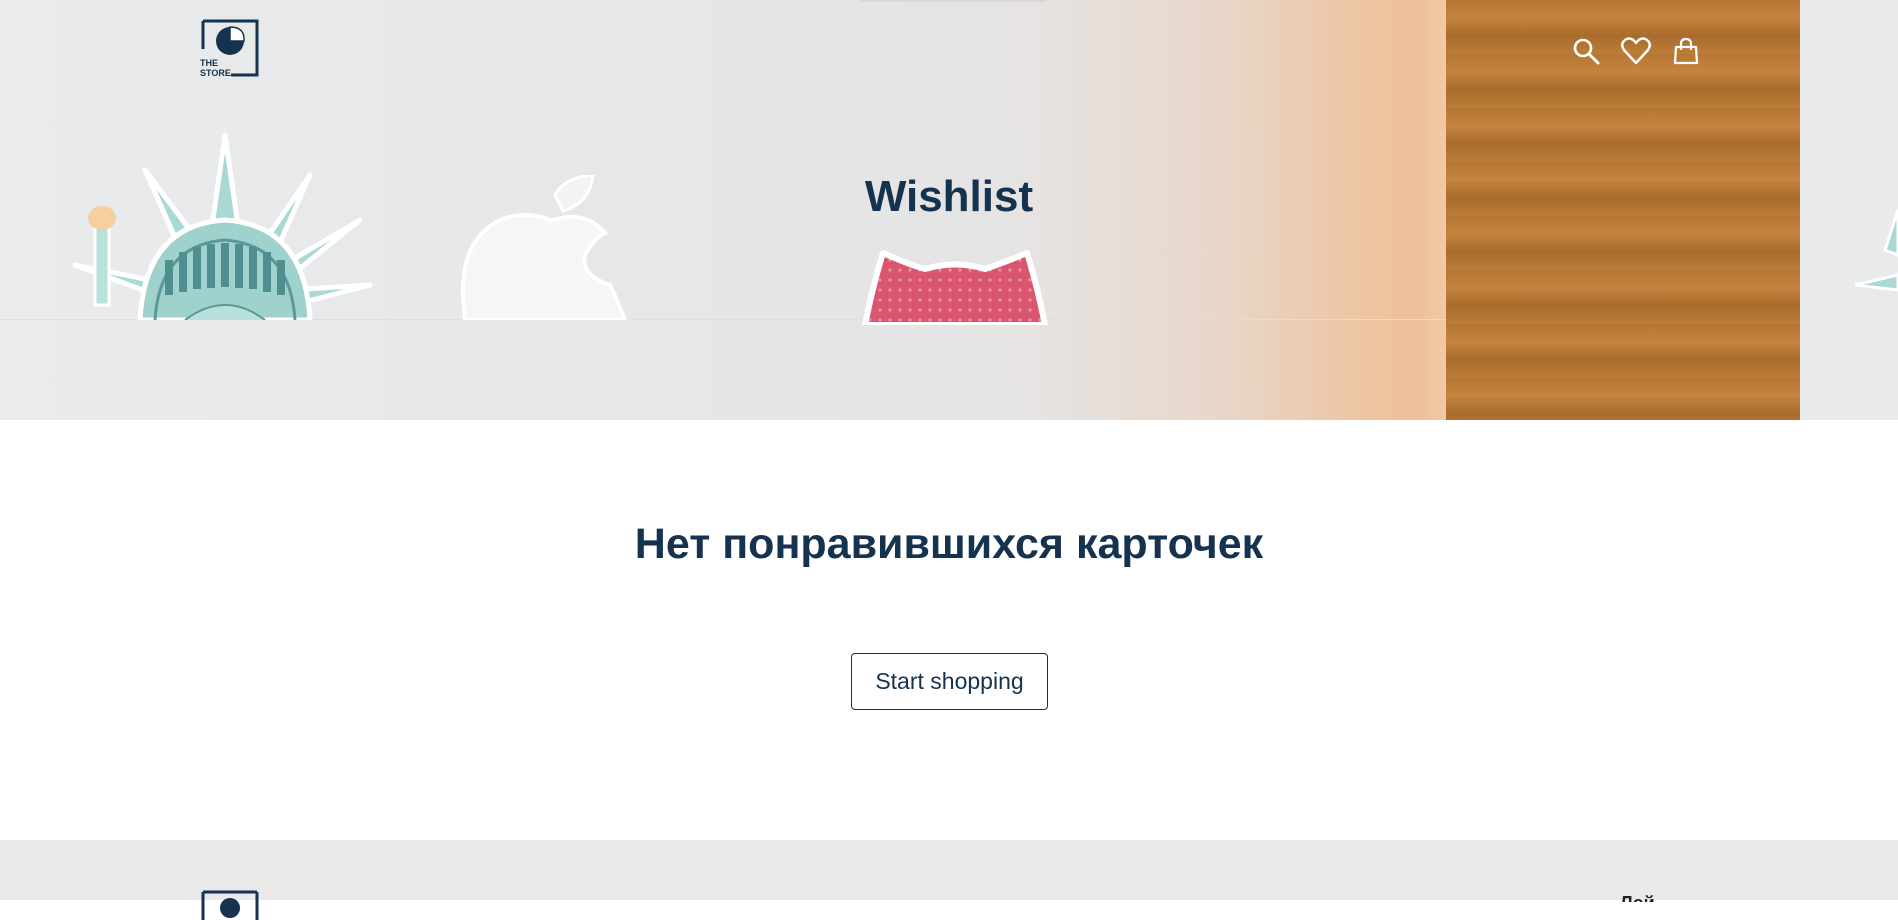 This screenshot has width=1898, height=920. What do you see at coordinates (1637, 898) in the screenshot?
I see `footer-link: Лой` at bounding box center [1637, 898].